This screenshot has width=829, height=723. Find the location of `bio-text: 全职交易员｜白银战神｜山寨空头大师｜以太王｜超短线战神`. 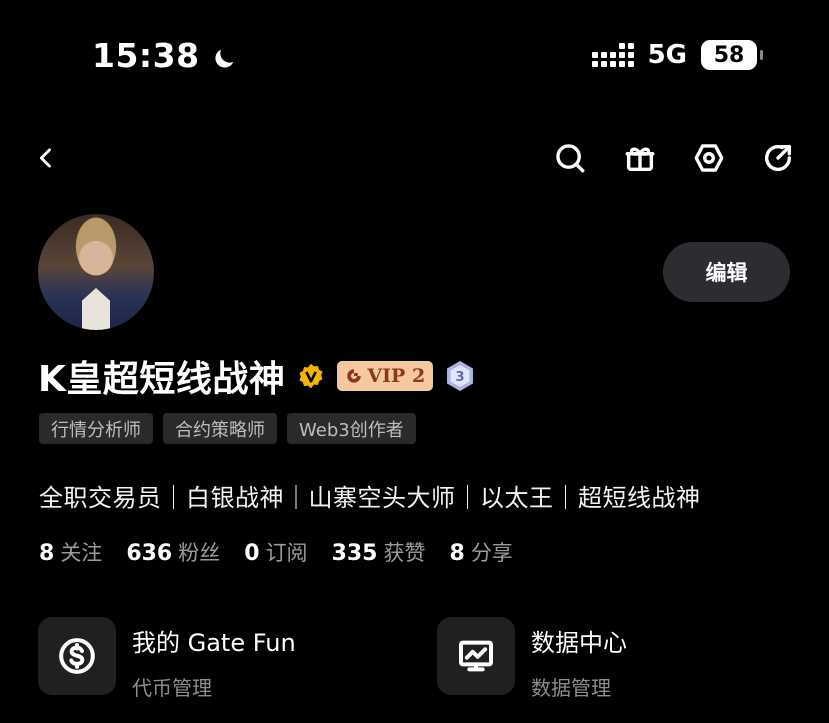

bio-text: 全职交易员｜白银战神｜山寨空头大师｜以太王｜超短线战神 is located at coordinates (370, 498).